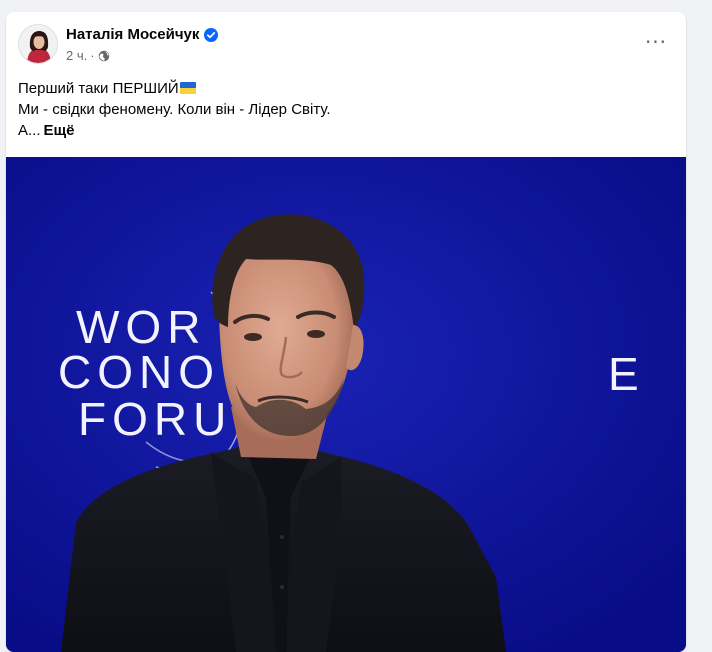  Describe the element at coordinates (139, 372) in the screenshot. I see `backdrop-word-2: CONO` at that location.